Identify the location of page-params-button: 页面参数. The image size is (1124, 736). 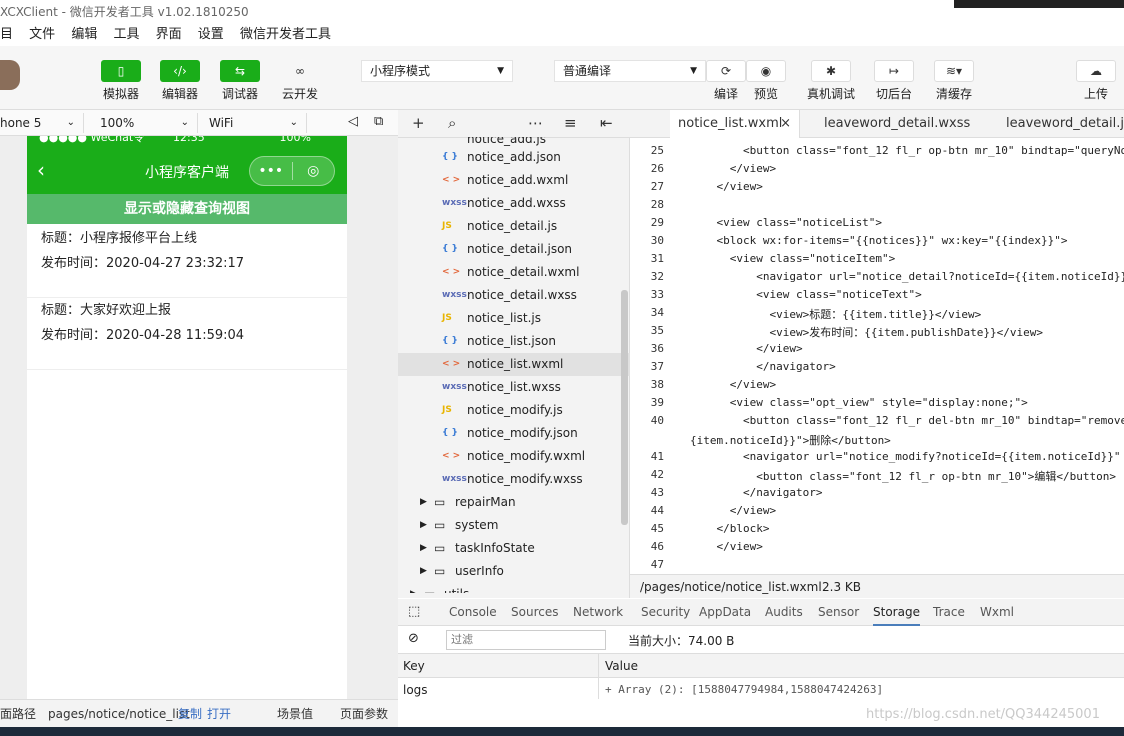
(364, 714).